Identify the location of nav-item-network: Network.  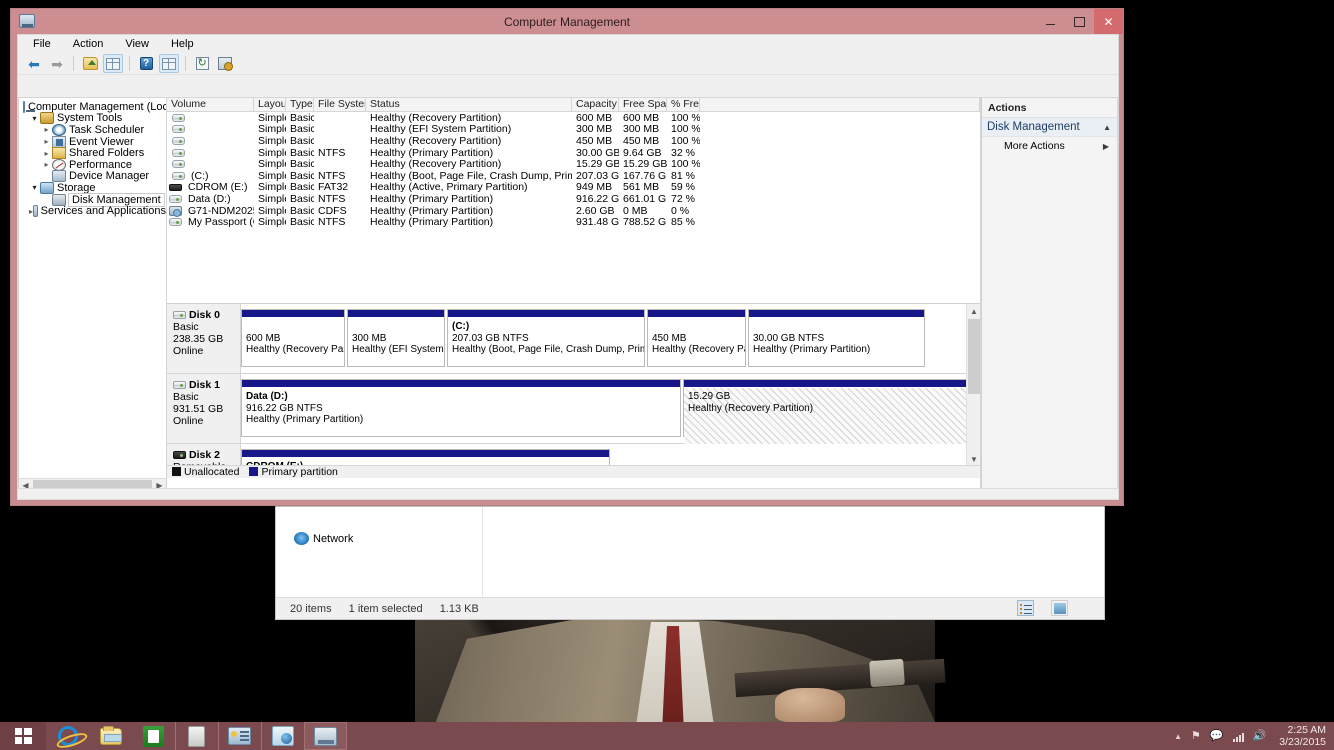
(323, 538).